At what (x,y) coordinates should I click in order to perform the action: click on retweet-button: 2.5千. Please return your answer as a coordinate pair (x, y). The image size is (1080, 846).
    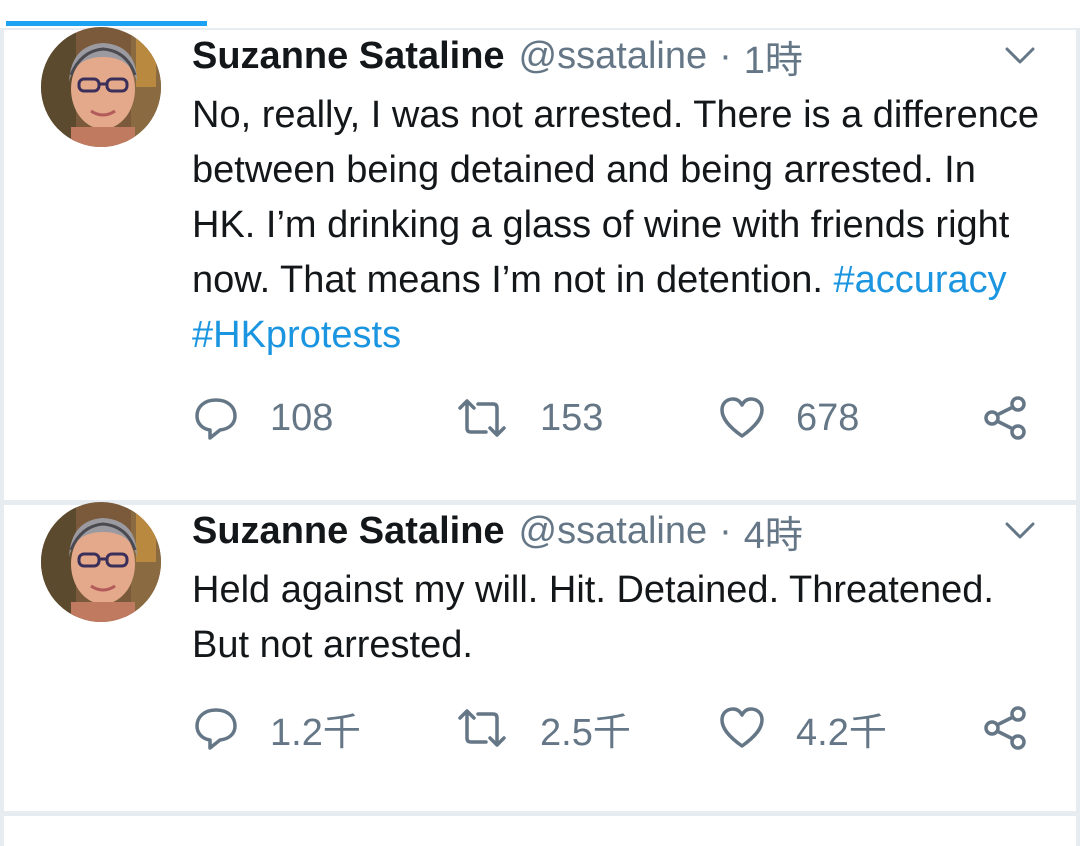
    Looking at the image, I should click on (542, 728).